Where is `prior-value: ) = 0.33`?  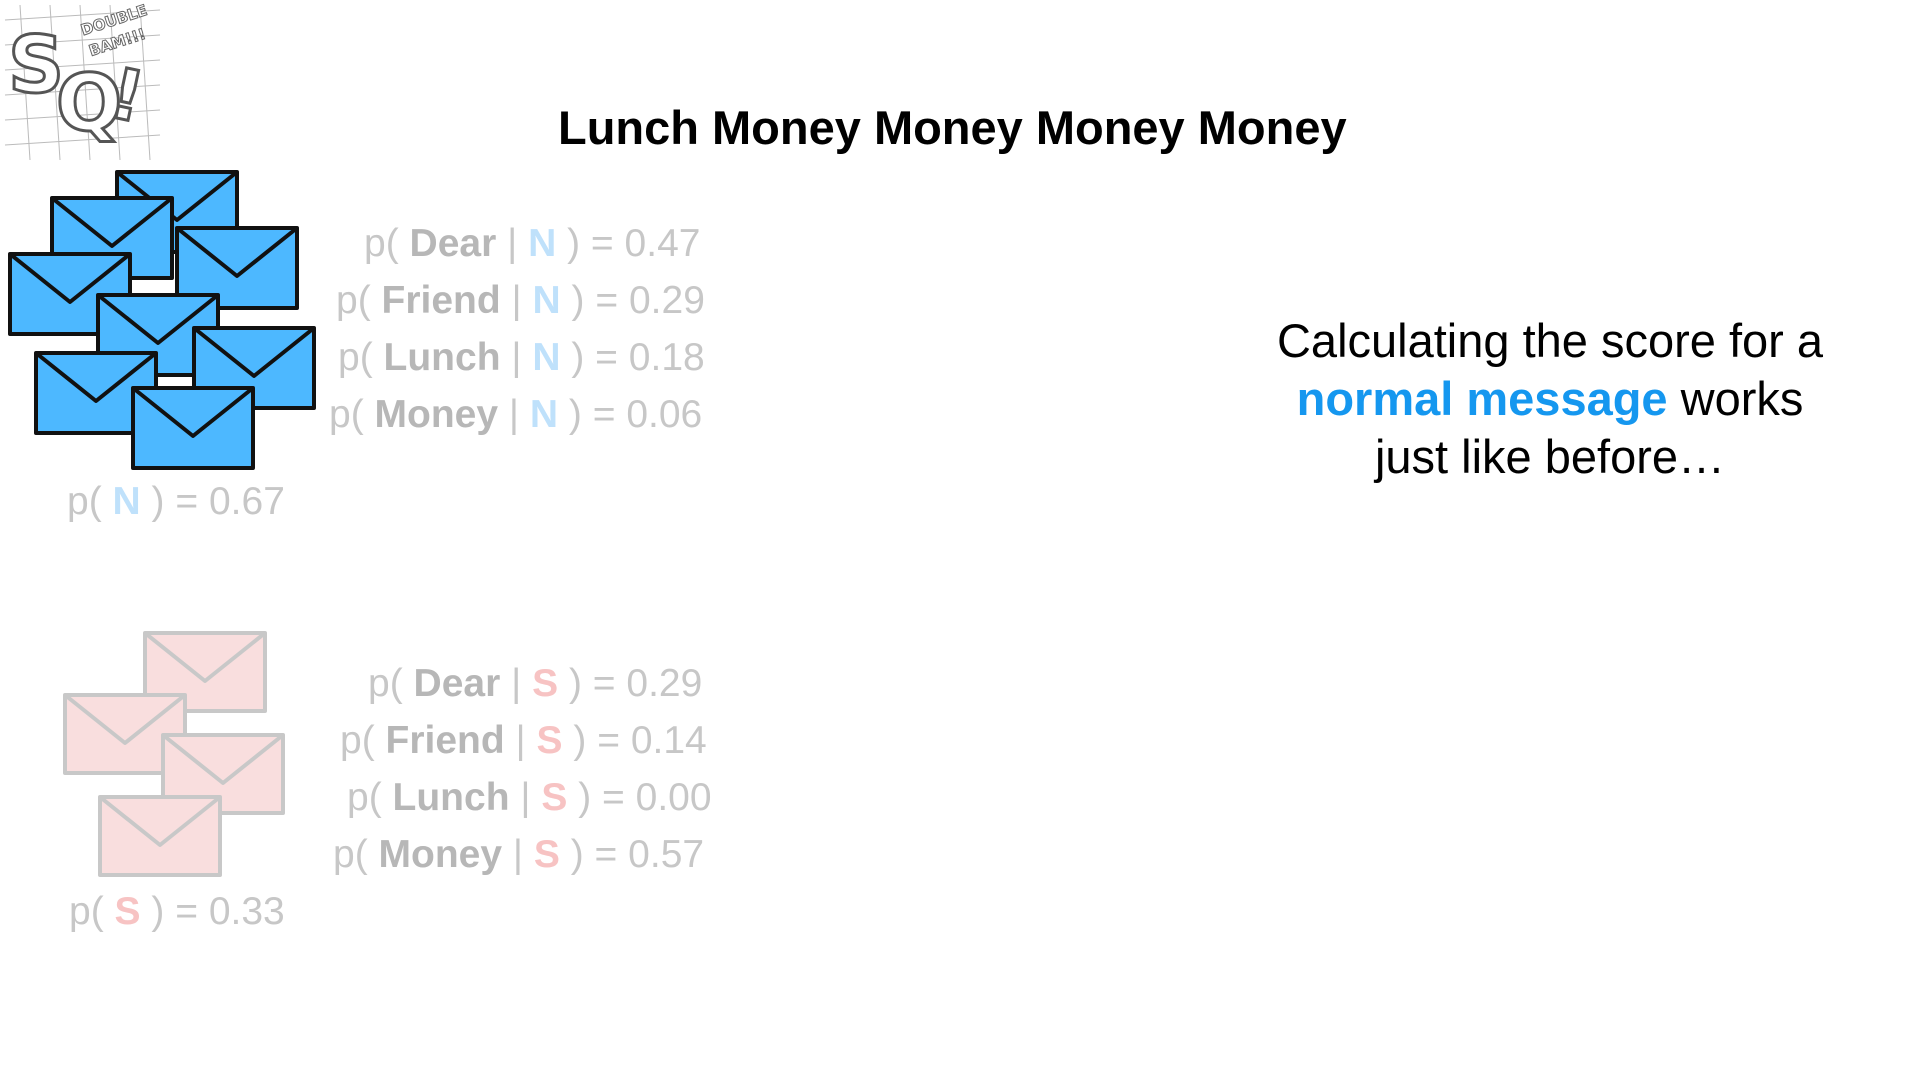
prior-value: ) = 0.33 is located at coordinates (218, 911).